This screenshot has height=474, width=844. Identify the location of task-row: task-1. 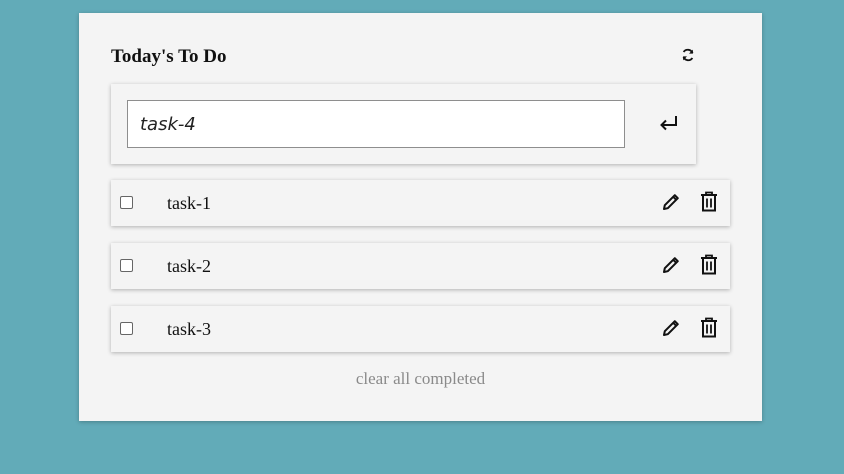
(420, 203).